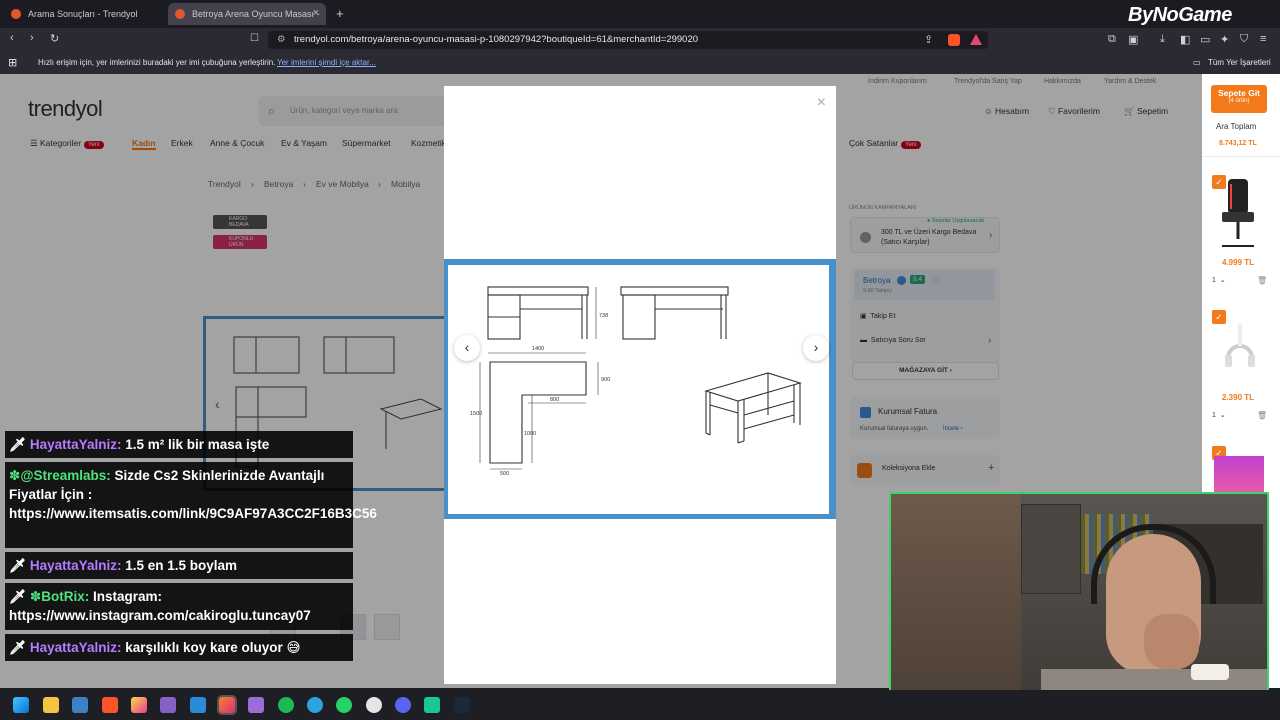 The image size is (1280, 720). I want to click on desk-technical-drawing-icon: 1400 738 900 800 1500 1000 500, so click(636, 381).